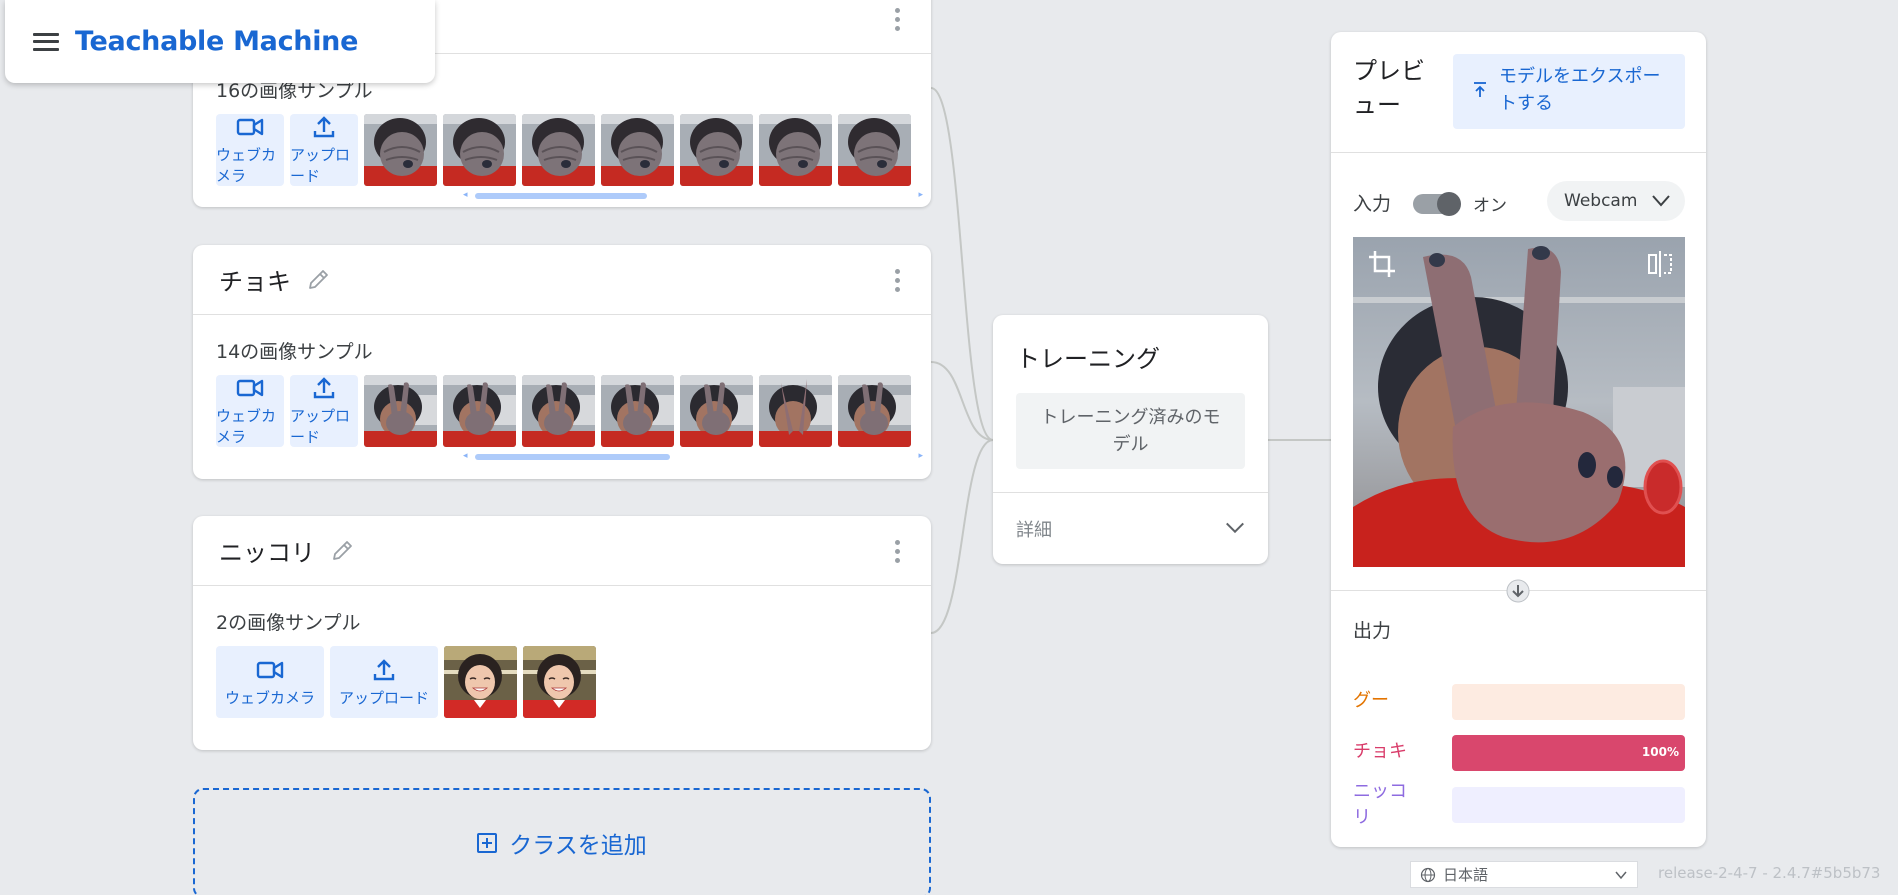  I want to click on preview-header: プレビュー モデルをエクスポートする, so click(1518, 92).